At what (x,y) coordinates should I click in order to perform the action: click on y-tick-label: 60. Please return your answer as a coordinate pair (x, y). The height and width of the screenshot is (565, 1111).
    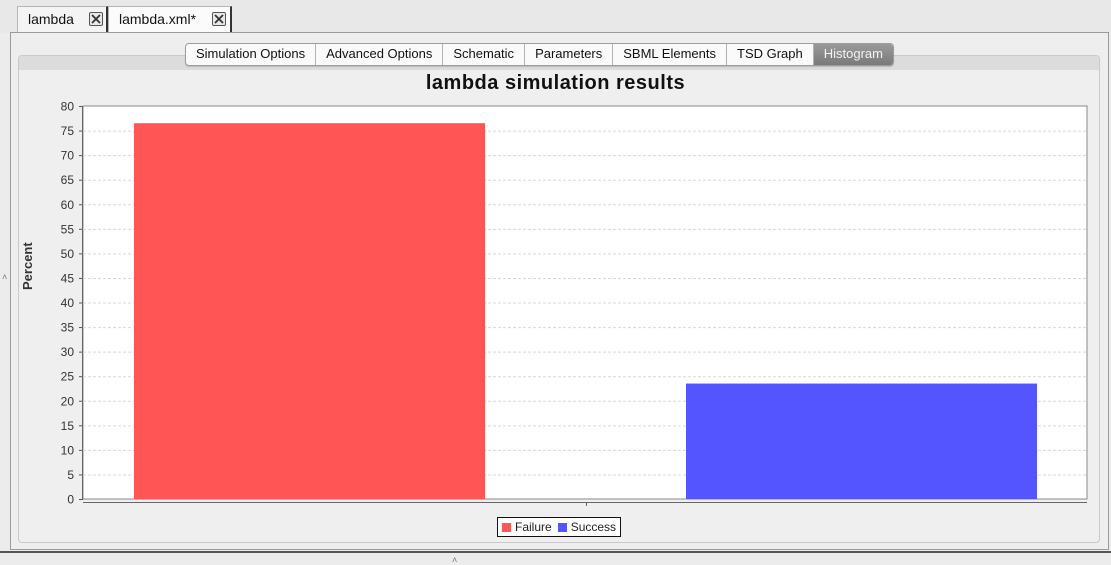
    Looking at the image, I should click on (68, 205).